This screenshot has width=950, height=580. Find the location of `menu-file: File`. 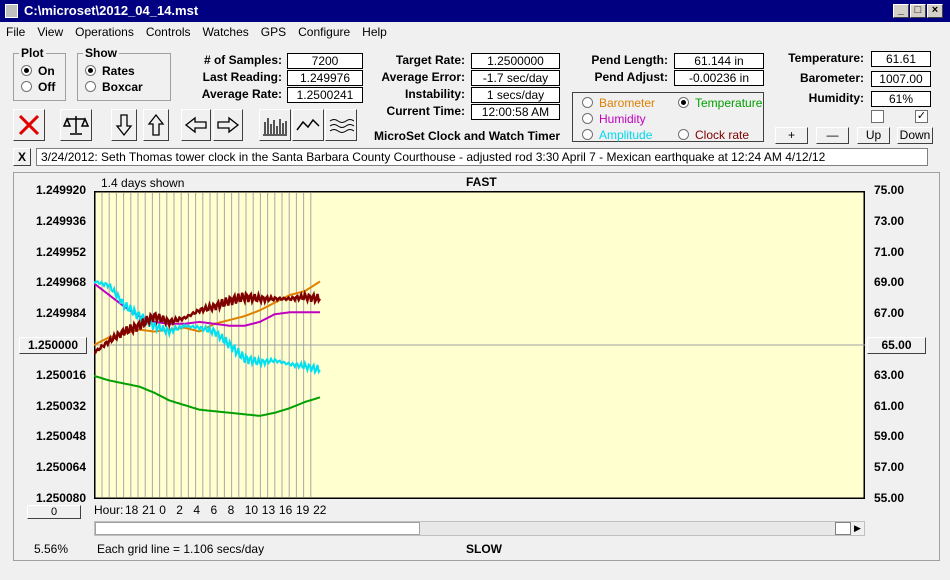

menu-file: File is located at coordinates (15, 32).